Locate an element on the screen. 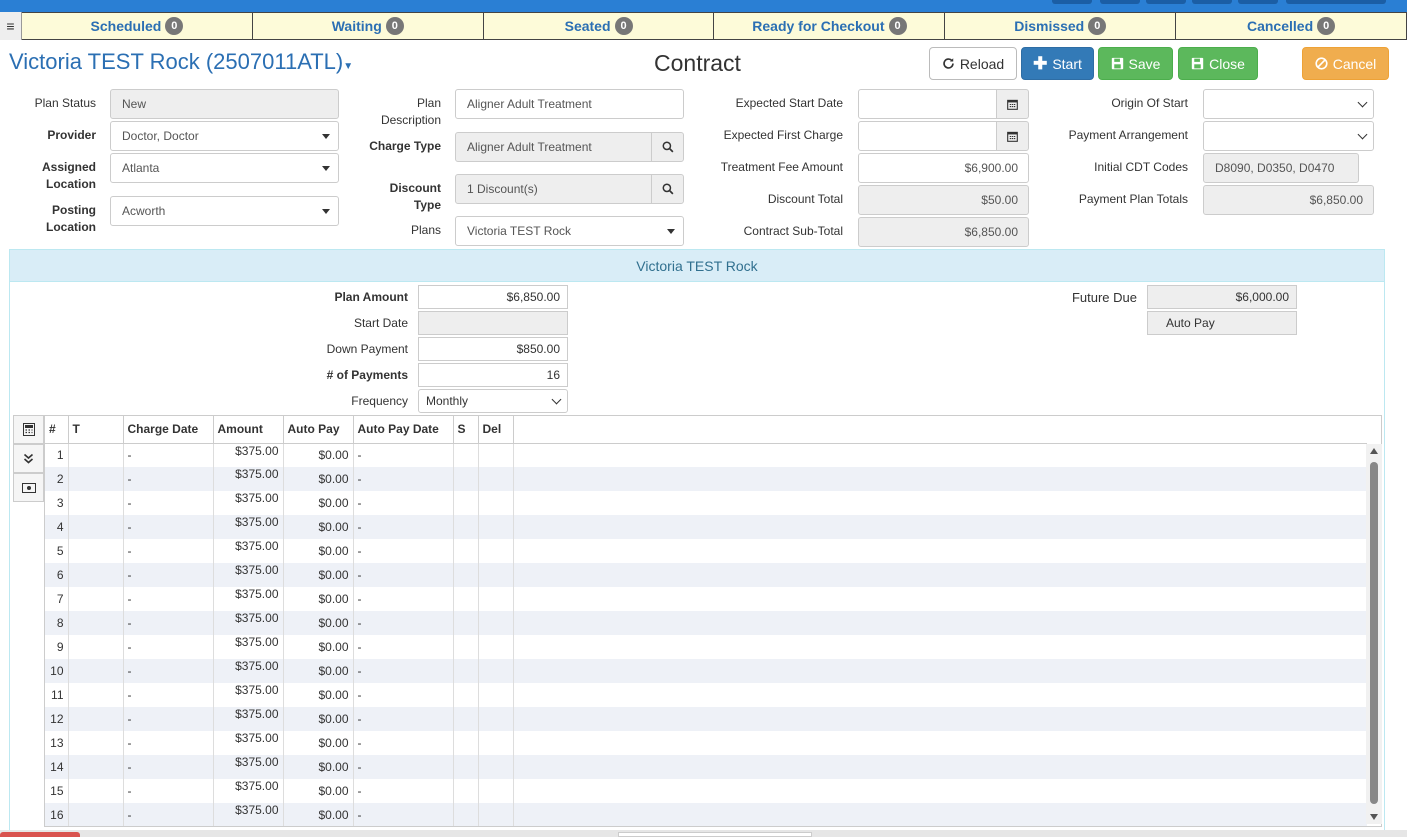 Image resolution: width=1407 pixels, height=837 pixels. tab-cancelled: Cancelled 0 is located at coordinates (1291, 26).